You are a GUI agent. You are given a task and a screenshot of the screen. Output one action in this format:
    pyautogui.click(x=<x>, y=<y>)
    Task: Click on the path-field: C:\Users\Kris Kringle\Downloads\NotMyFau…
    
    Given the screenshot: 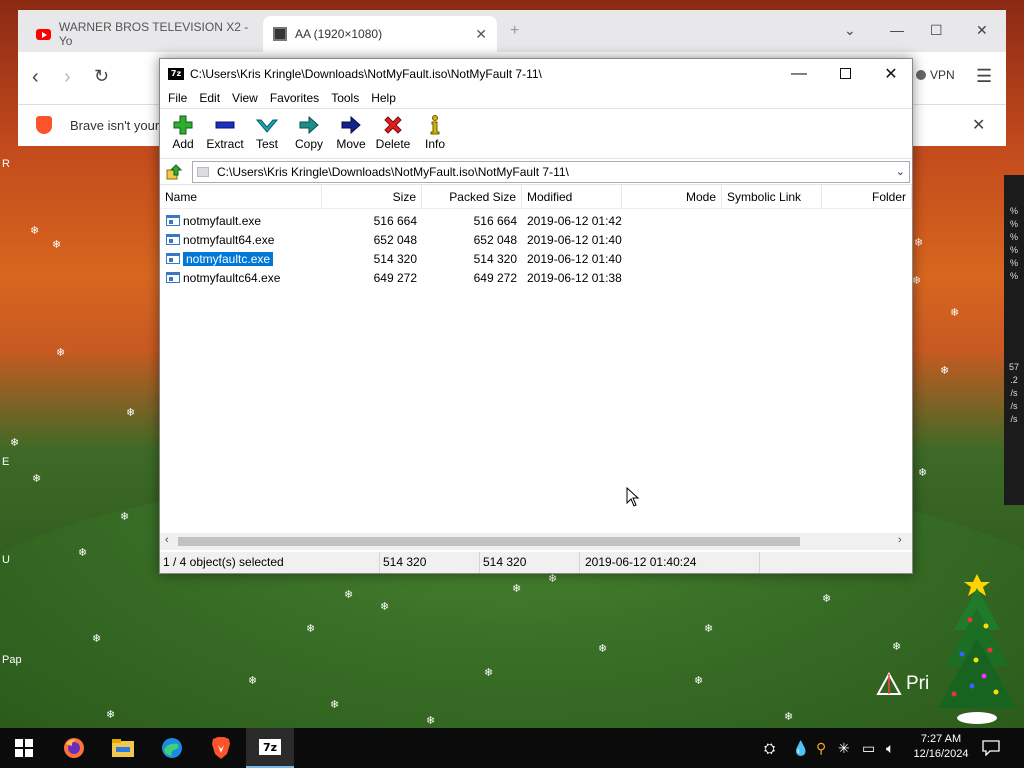 What is the action you would take?
    pyautogui.click(x=551, y=171)
    